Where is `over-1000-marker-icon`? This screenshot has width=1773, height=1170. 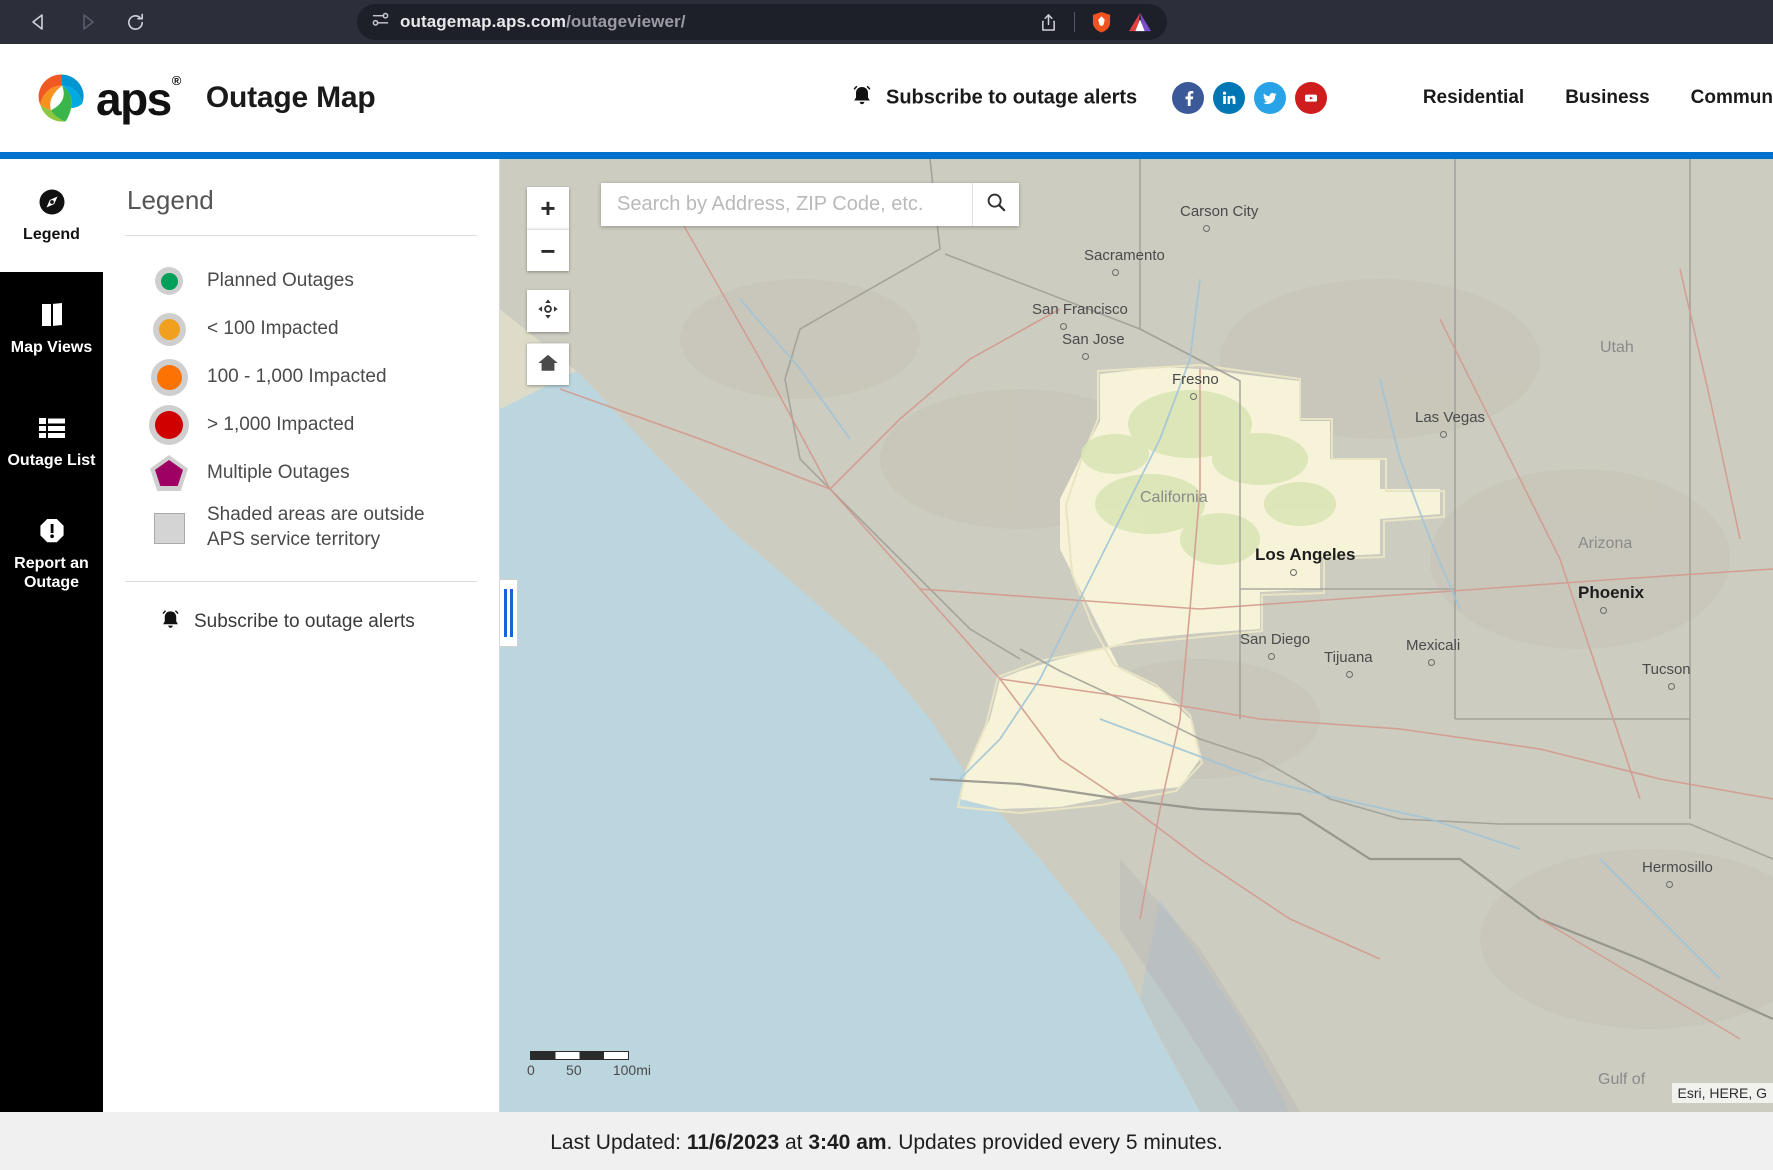
over-1000-marker-icon is located at coordinates (169, 425).